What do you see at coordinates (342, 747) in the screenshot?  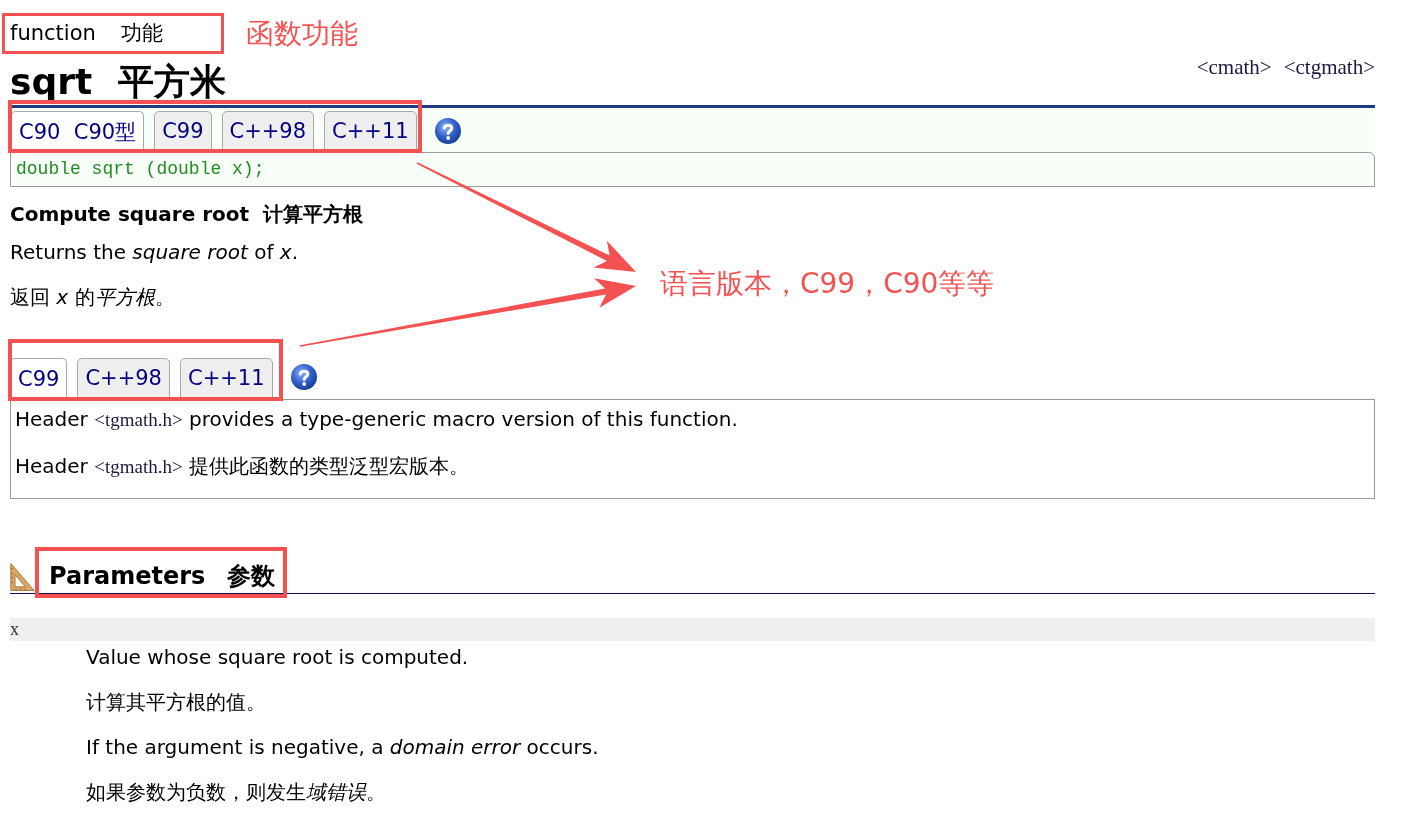 I see `parameter-description: If the argument is negative, a domain error occurs.` at bounding box center [342, 747].